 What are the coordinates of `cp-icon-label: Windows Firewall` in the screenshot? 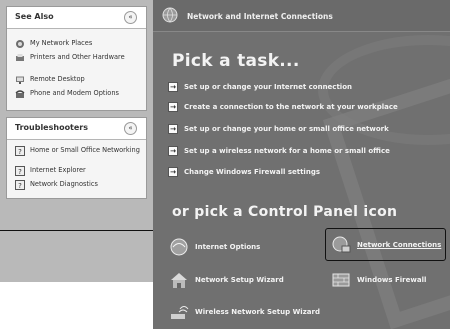 It's located at (392, 280).